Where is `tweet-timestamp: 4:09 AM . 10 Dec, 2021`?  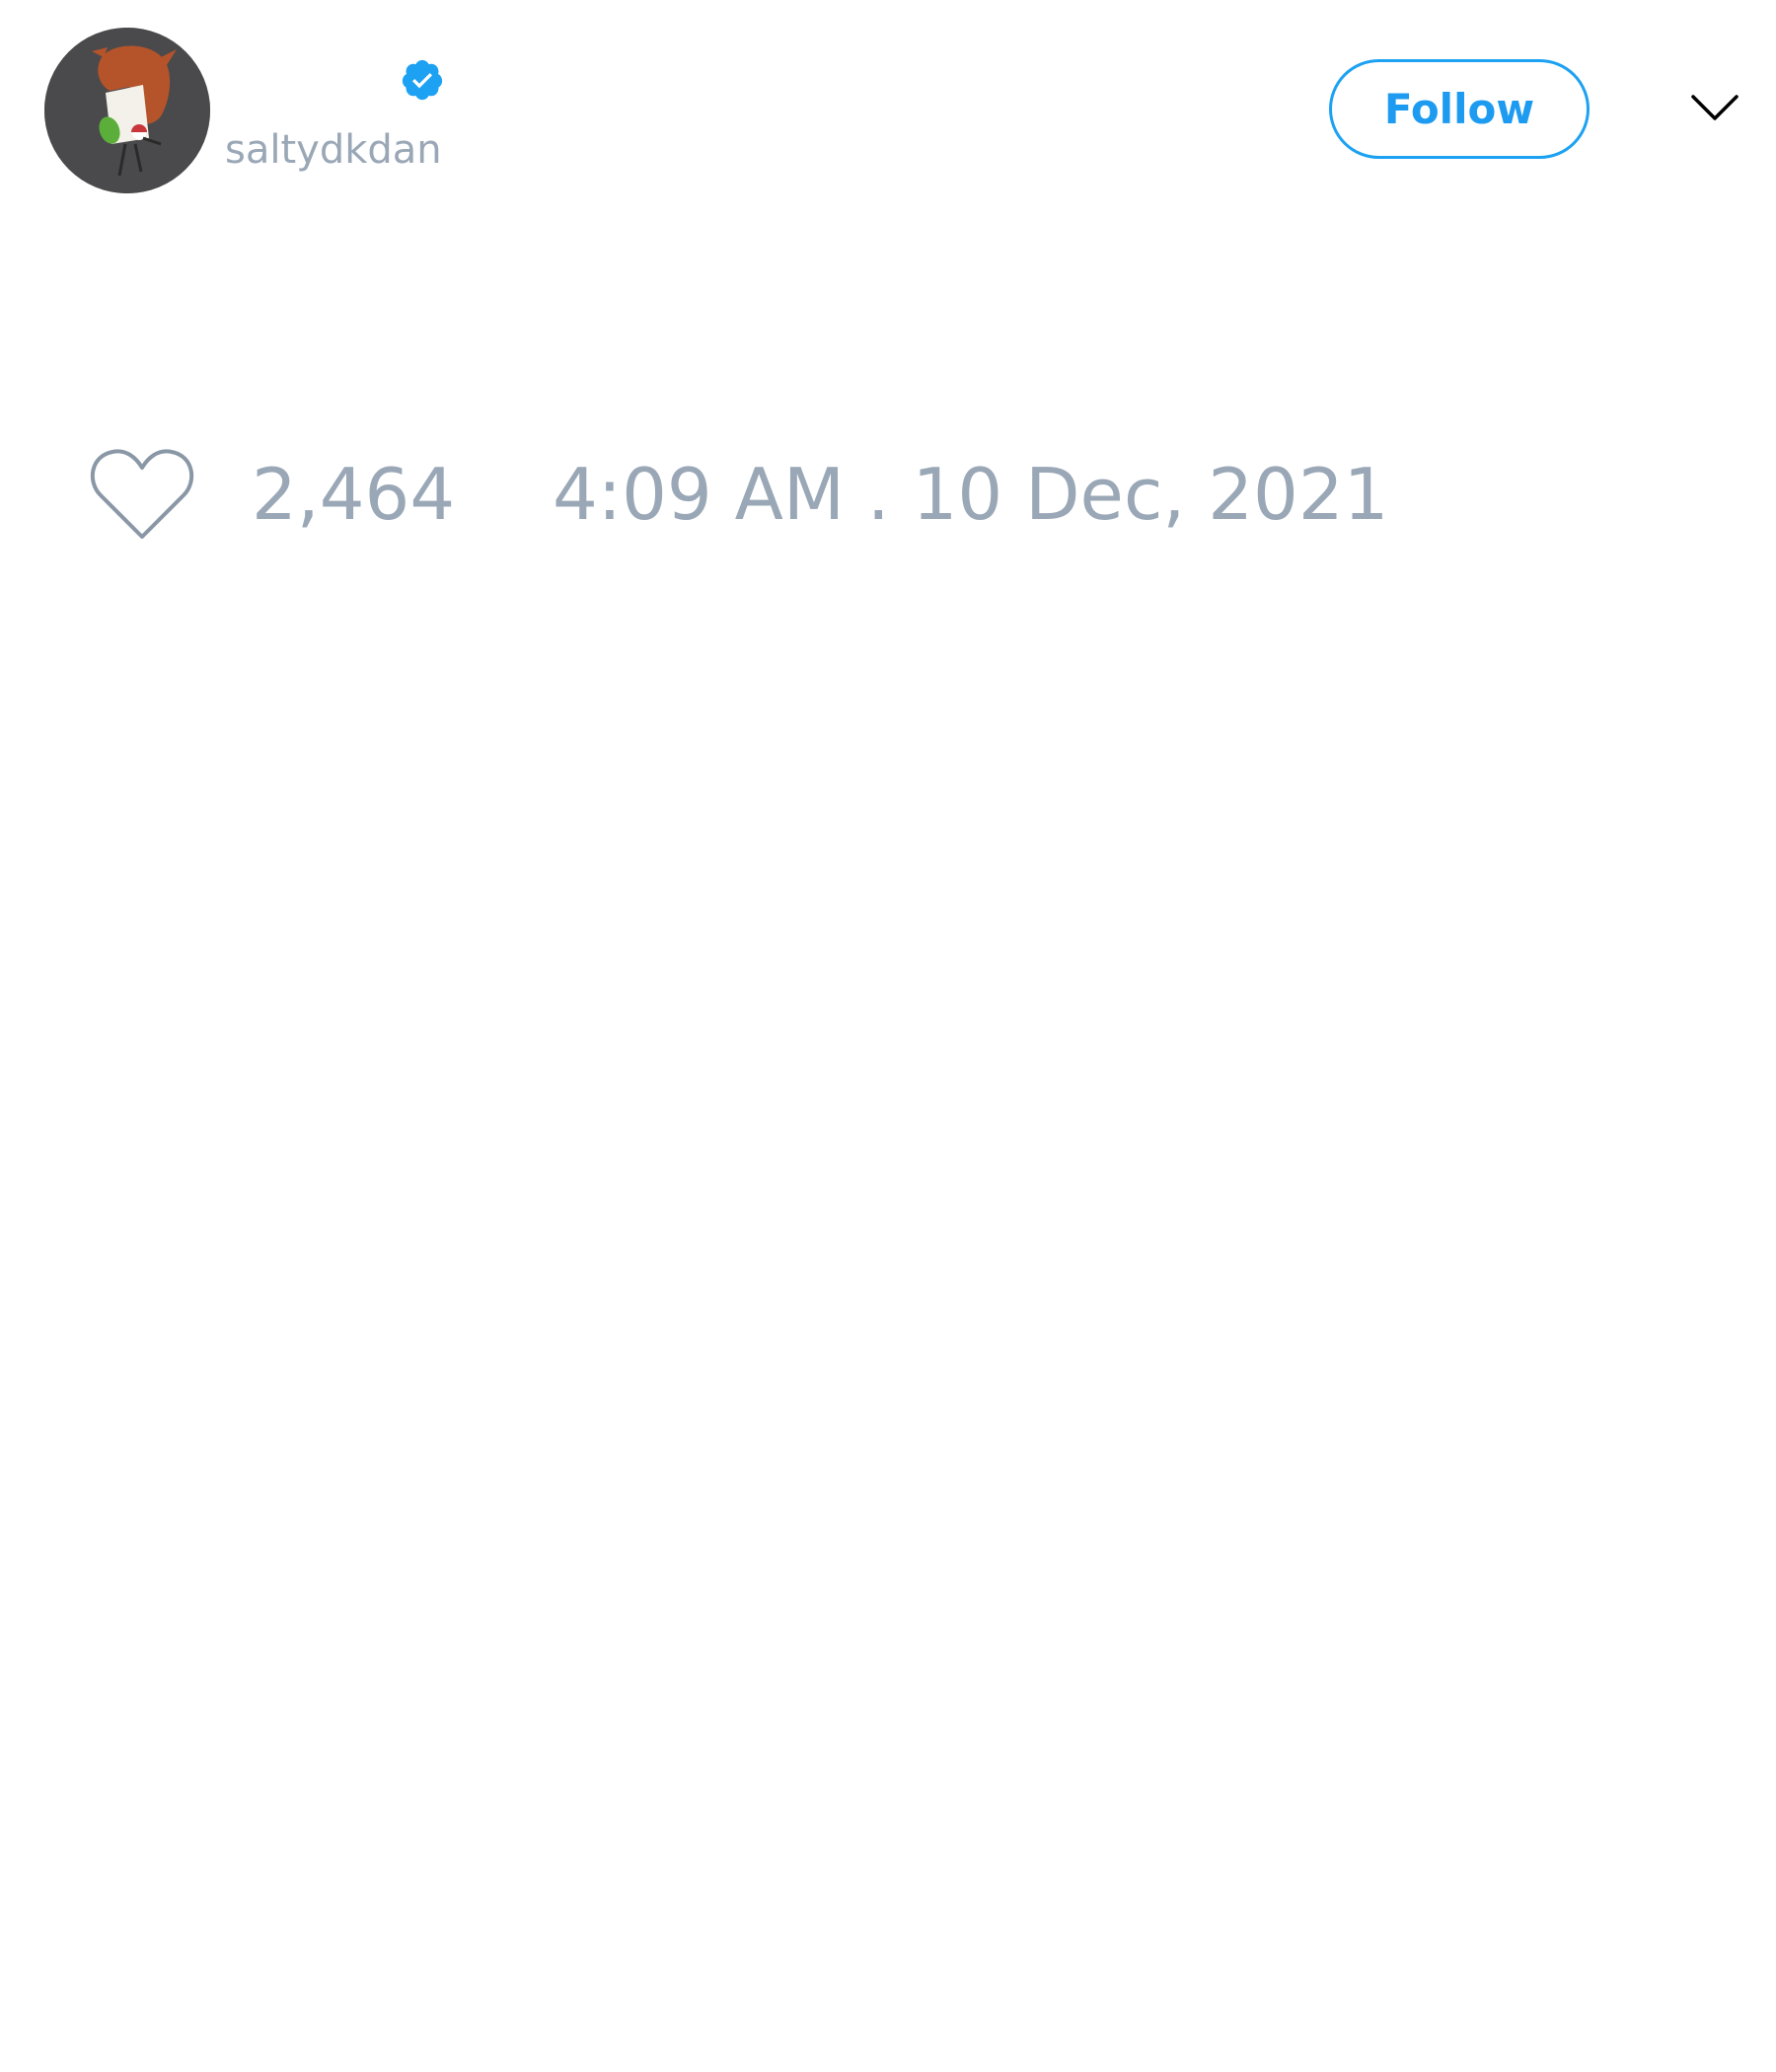 tweet-timestamp: 4:09 AM . 10 Dec, 2021 is located at coordinates (971, 495).